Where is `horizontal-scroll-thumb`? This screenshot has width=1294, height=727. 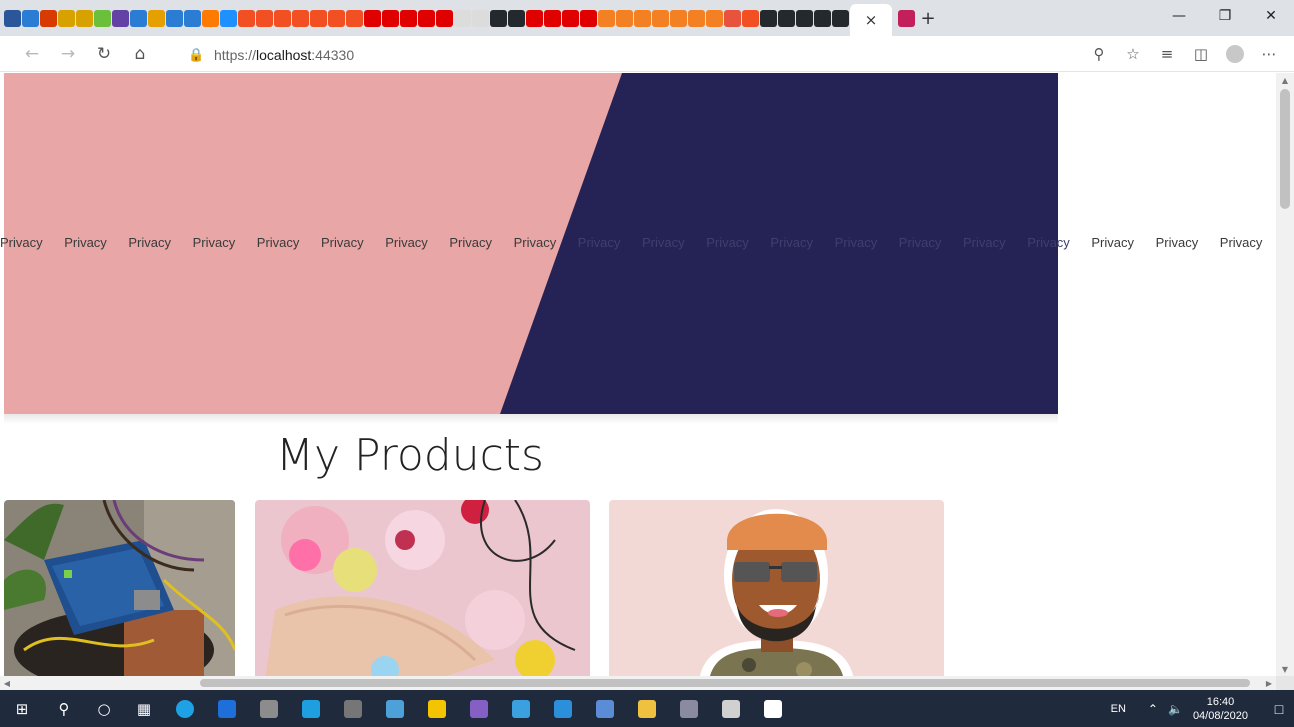
horizontal-scroll-thumb is located at coordinates (725, 683).